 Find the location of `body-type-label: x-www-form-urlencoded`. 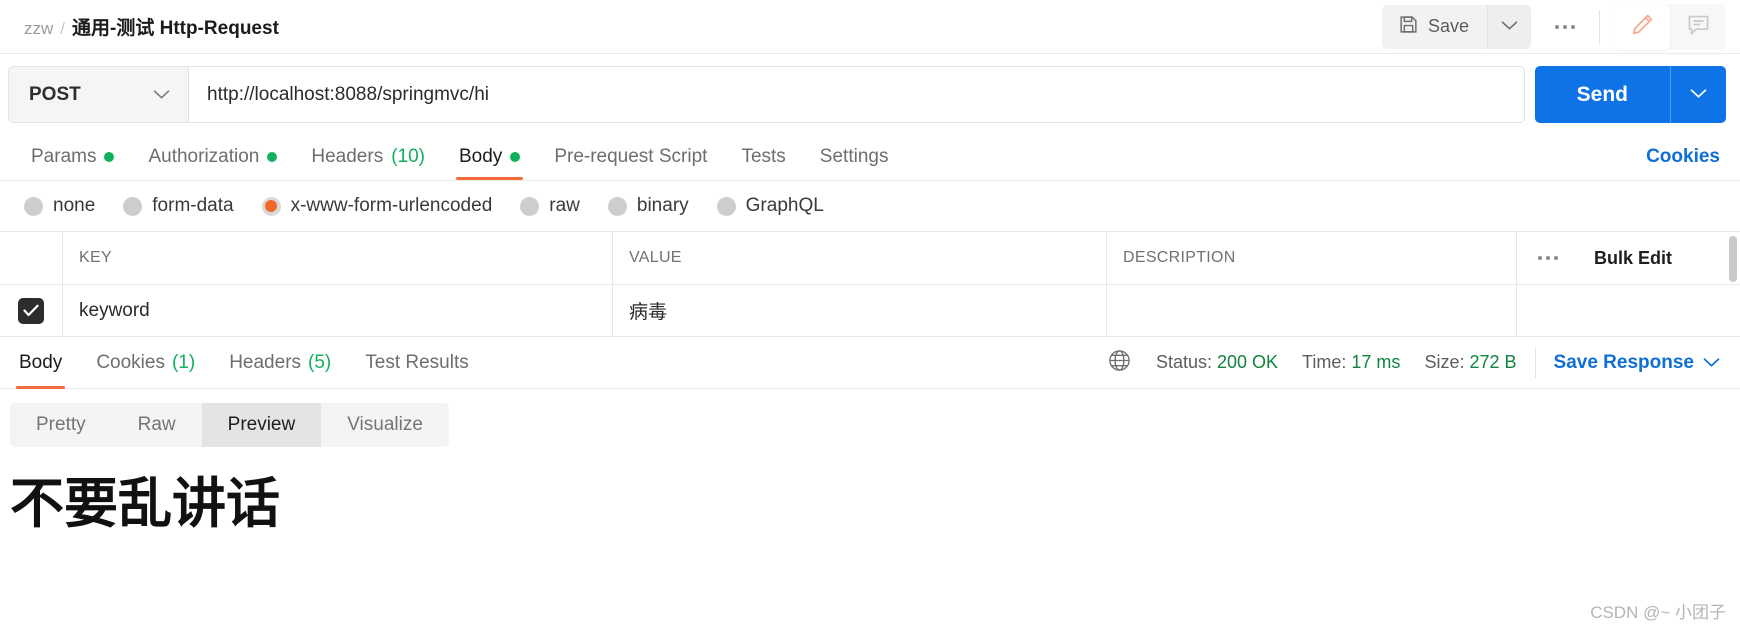

body-type-label: x-www-form-urlencoded is located at coordinates (391, 205).